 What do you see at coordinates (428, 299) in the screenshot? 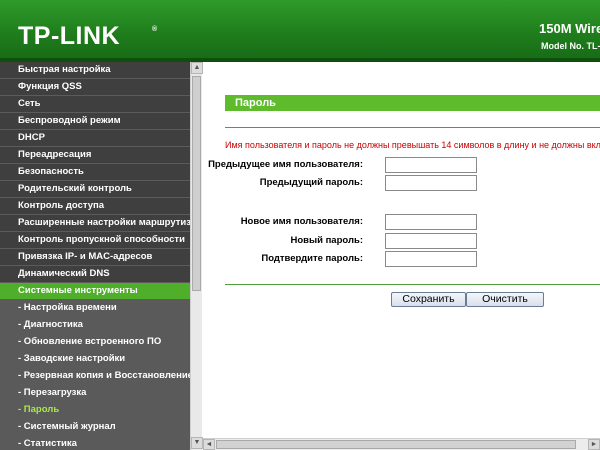
I see `save-button: Сохранить` at bounding box center [428, 299].